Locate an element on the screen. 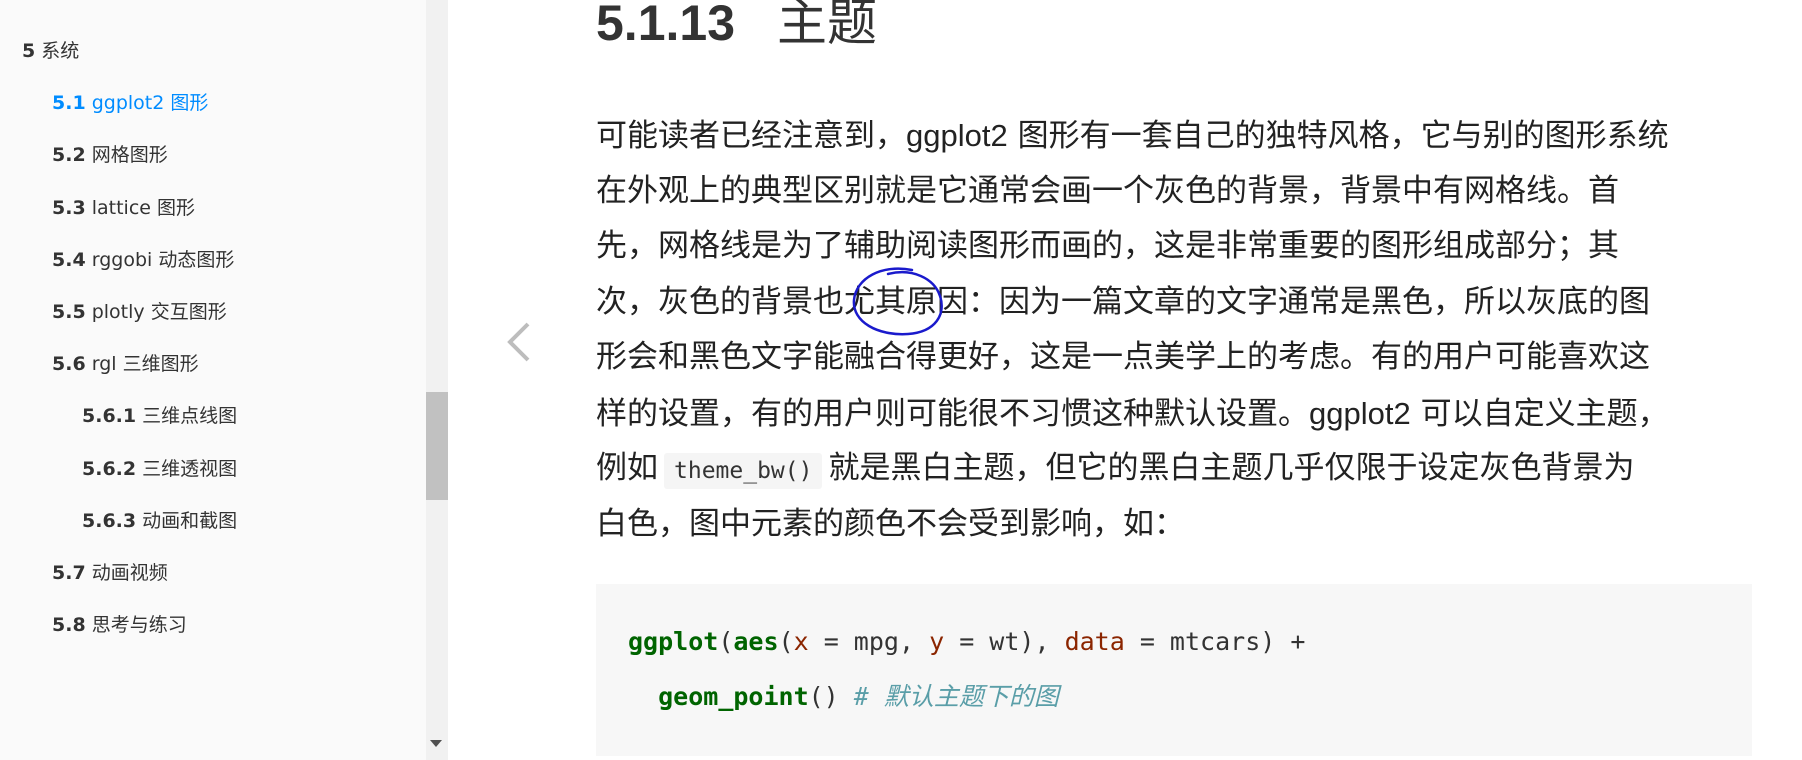  sidebar-item-5-6-1: 5.6.1 三维点线图 is located at coordinates (213, 416).